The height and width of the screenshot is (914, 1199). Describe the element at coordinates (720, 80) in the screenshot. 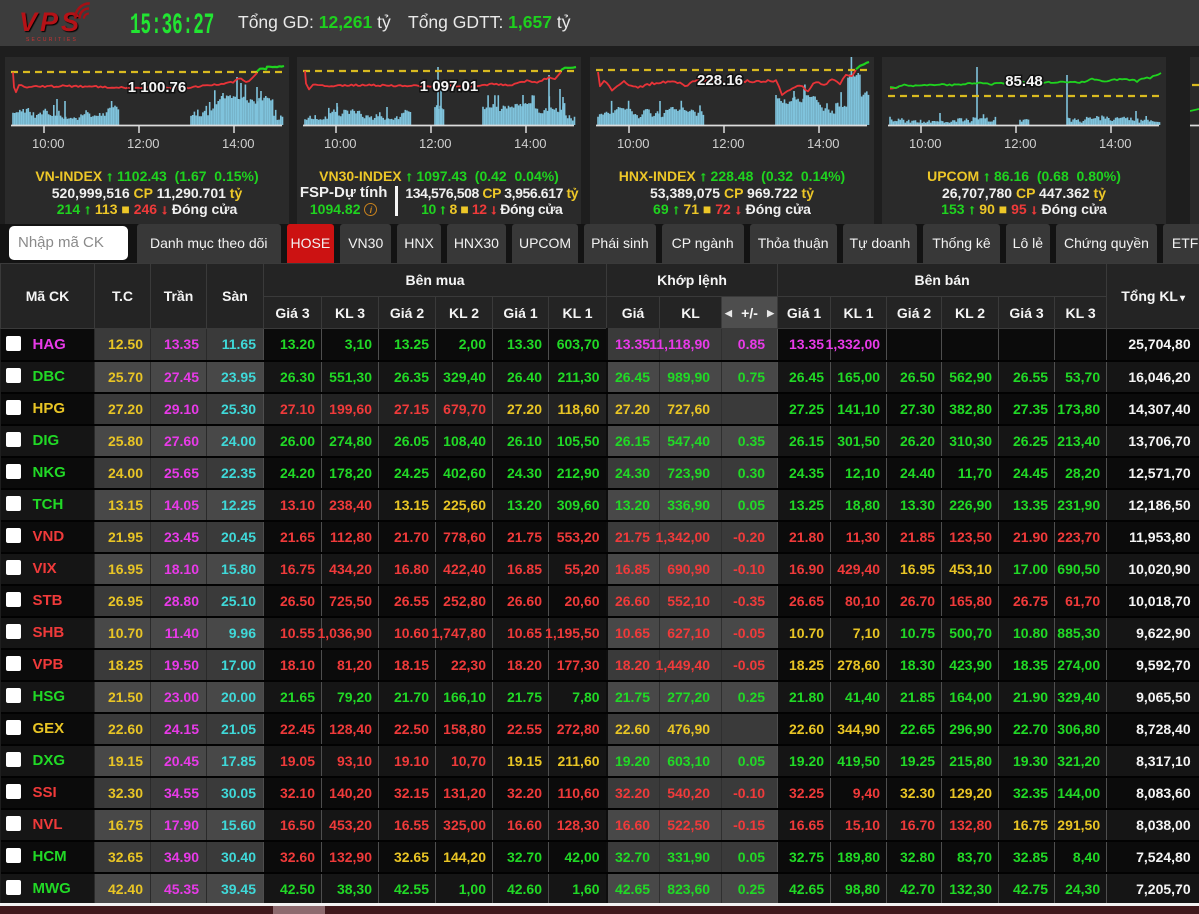

I see `svg-text: 228.16` at that location.